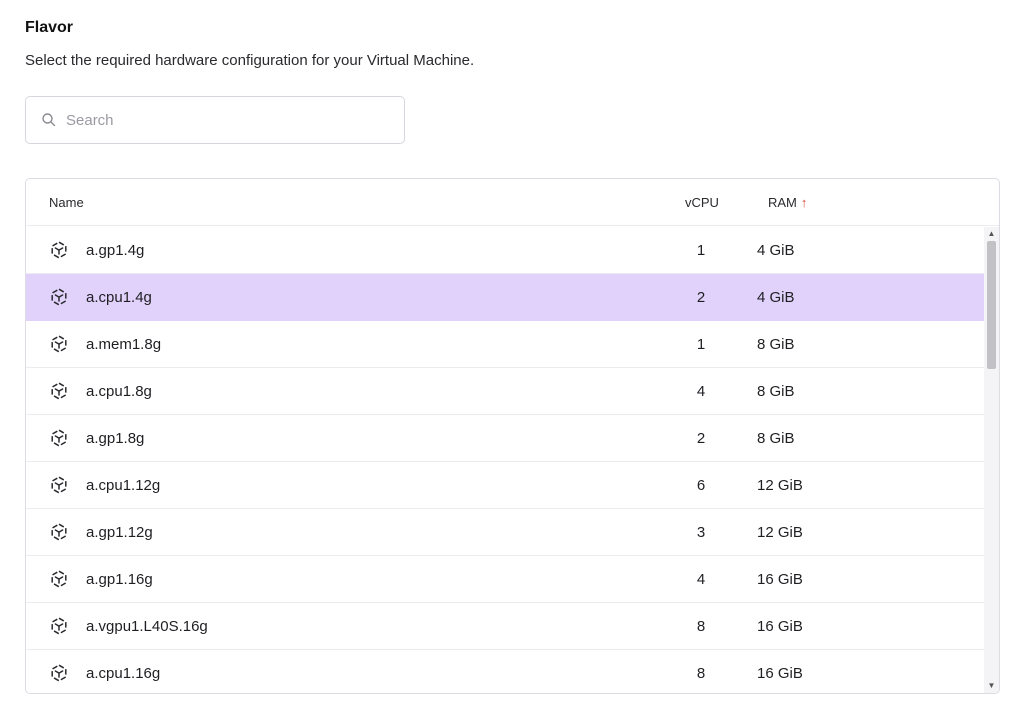 This screenshot has width=1024, height=718. I want to click on column-header-ram: RAM ↑, so click(787, 202).